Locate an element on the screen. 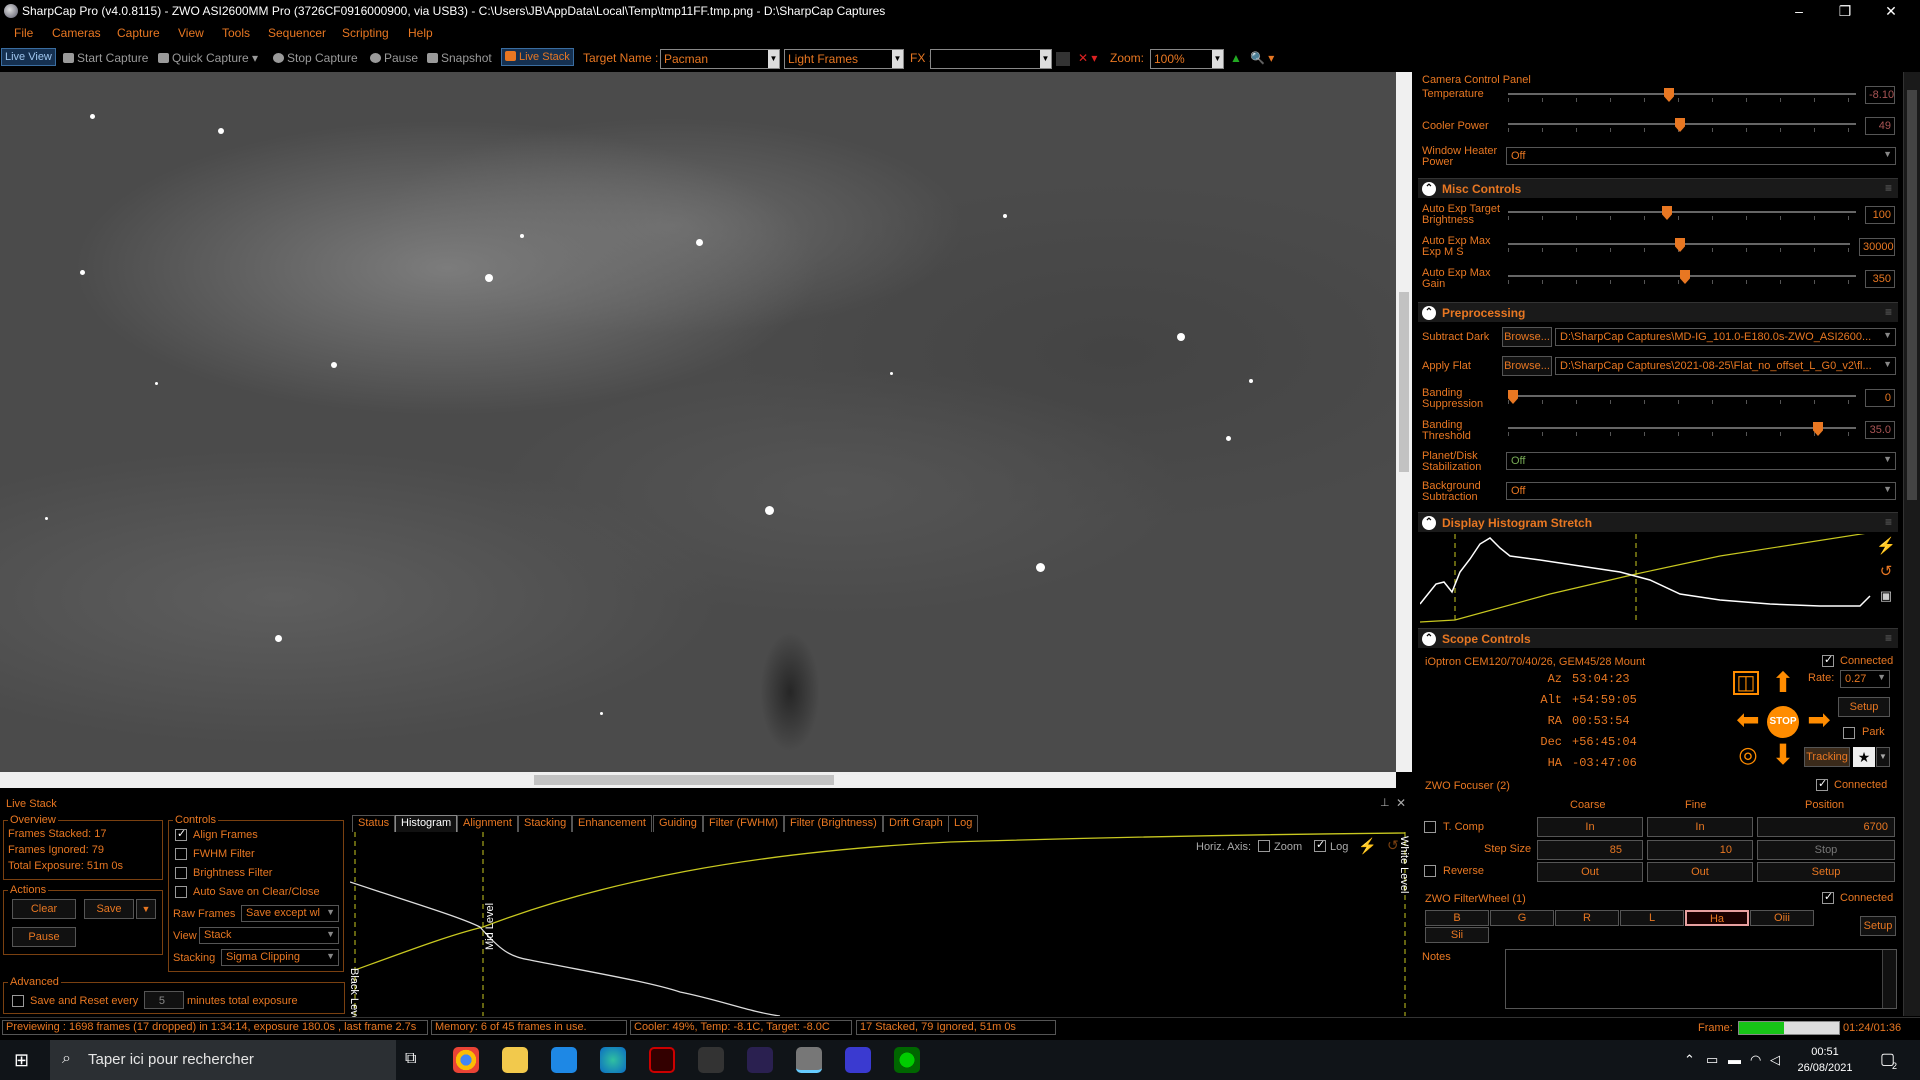 This screenshot has height=1080, width=1920. coarse-in-button: In is located at coordinates (1590, 827).